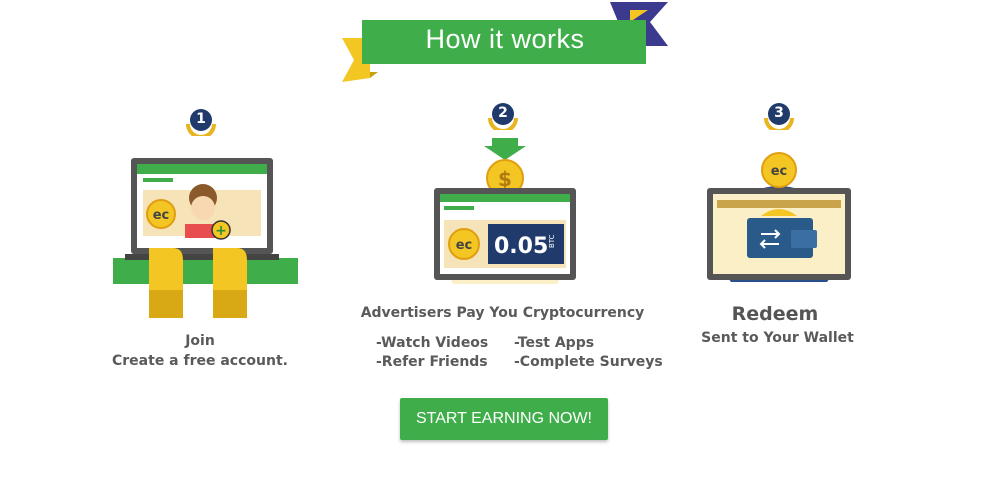 The image size is (1003, 483). I want to click on task-refer-friends: -Refer Friends, so click(432, 362).